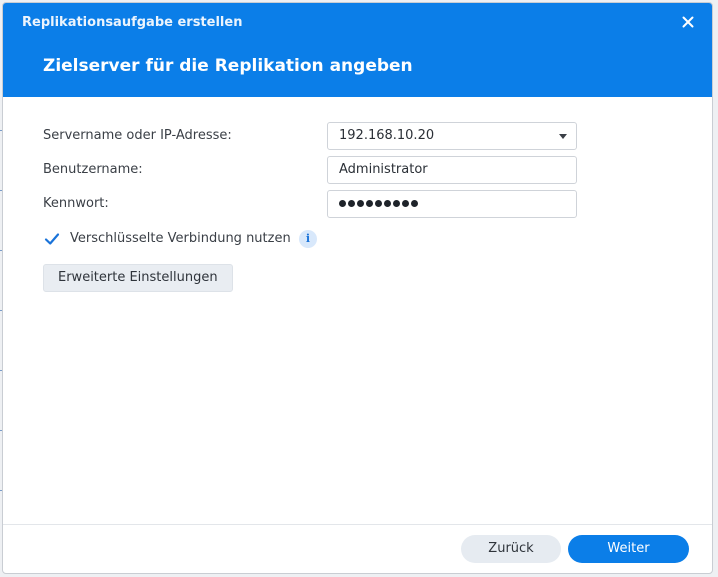  I want to click on encrypted-connection-label: Verschlüsselte Verbindung nutzen, so click(180, 238).